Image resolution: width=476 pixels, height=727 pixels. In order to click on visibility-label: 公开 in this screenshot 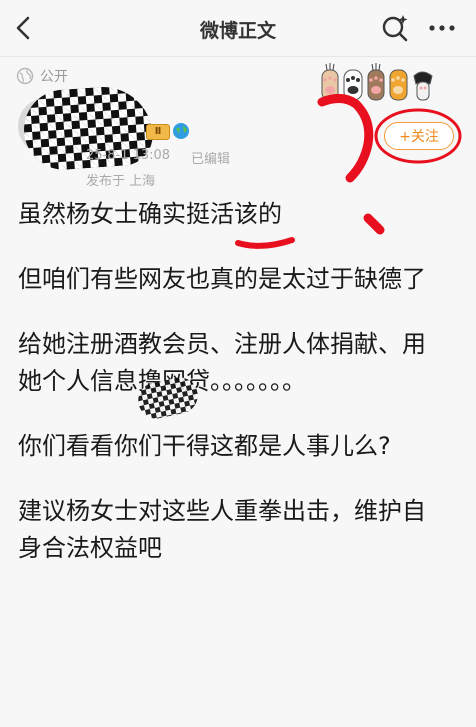, I will do `click(54, 77)`.